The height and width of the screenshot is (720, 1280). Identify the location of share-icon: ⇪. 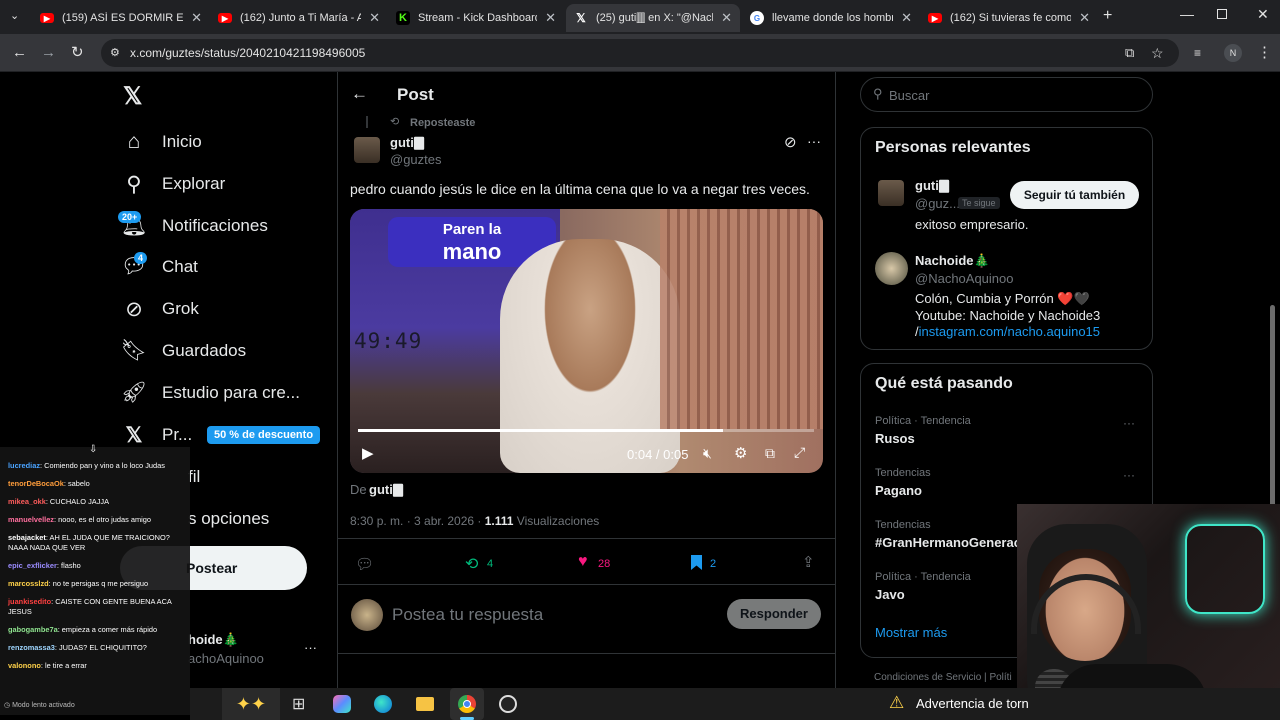
(808, 562).